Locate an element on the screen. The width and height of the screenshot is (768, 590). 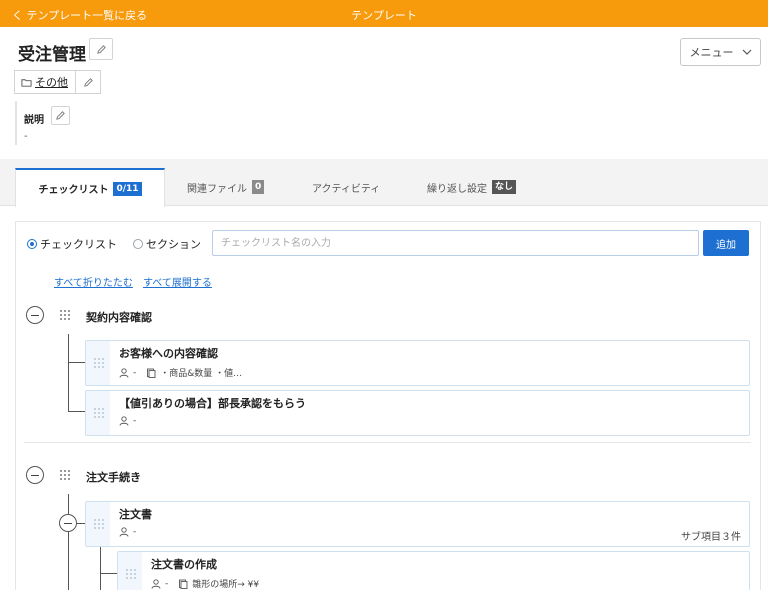
edit-description-button is located at coordinates (60, 115).